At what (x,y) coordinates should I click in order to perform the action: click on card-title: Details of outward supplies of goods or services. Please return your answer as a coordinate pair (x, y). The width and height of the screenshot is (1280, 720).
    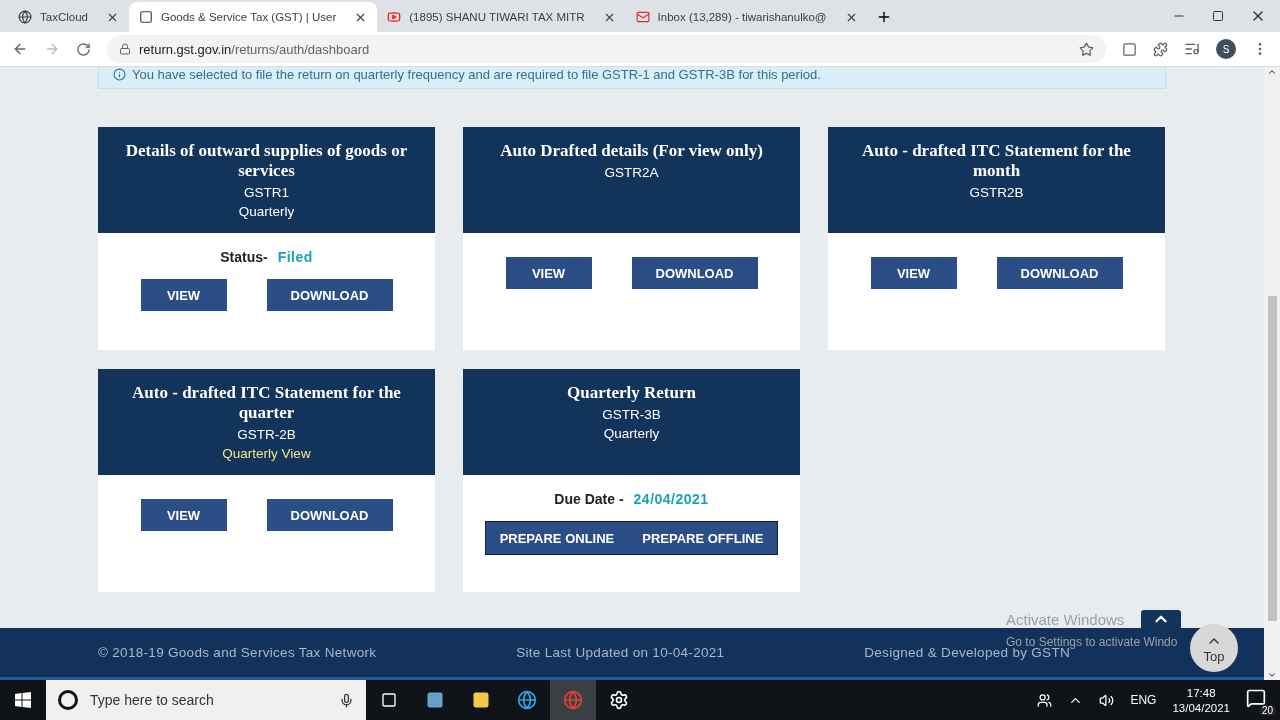
    Looking at the image, I should click on (266, 161).